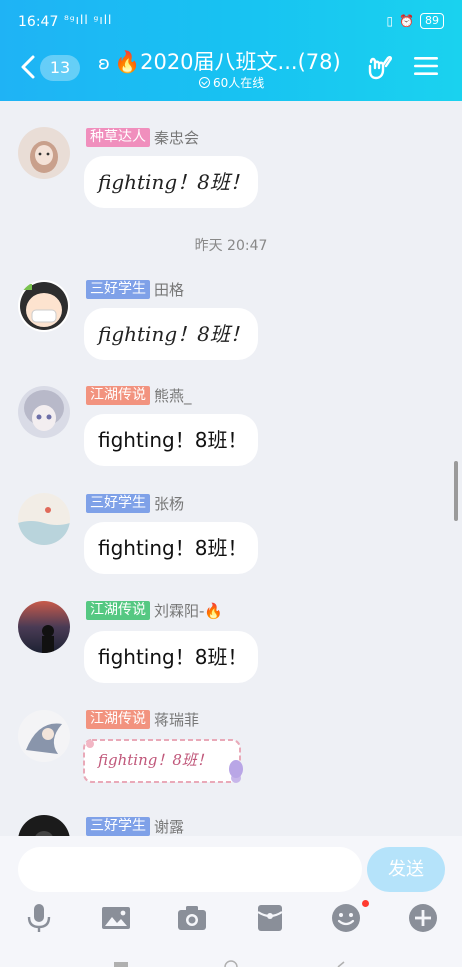 This screenshot has width=462, height=967. What do you see at coordinates (177, 138) in the screenshot?
I see `sender-name: 秦忠会` at bounding box center [177, 138].